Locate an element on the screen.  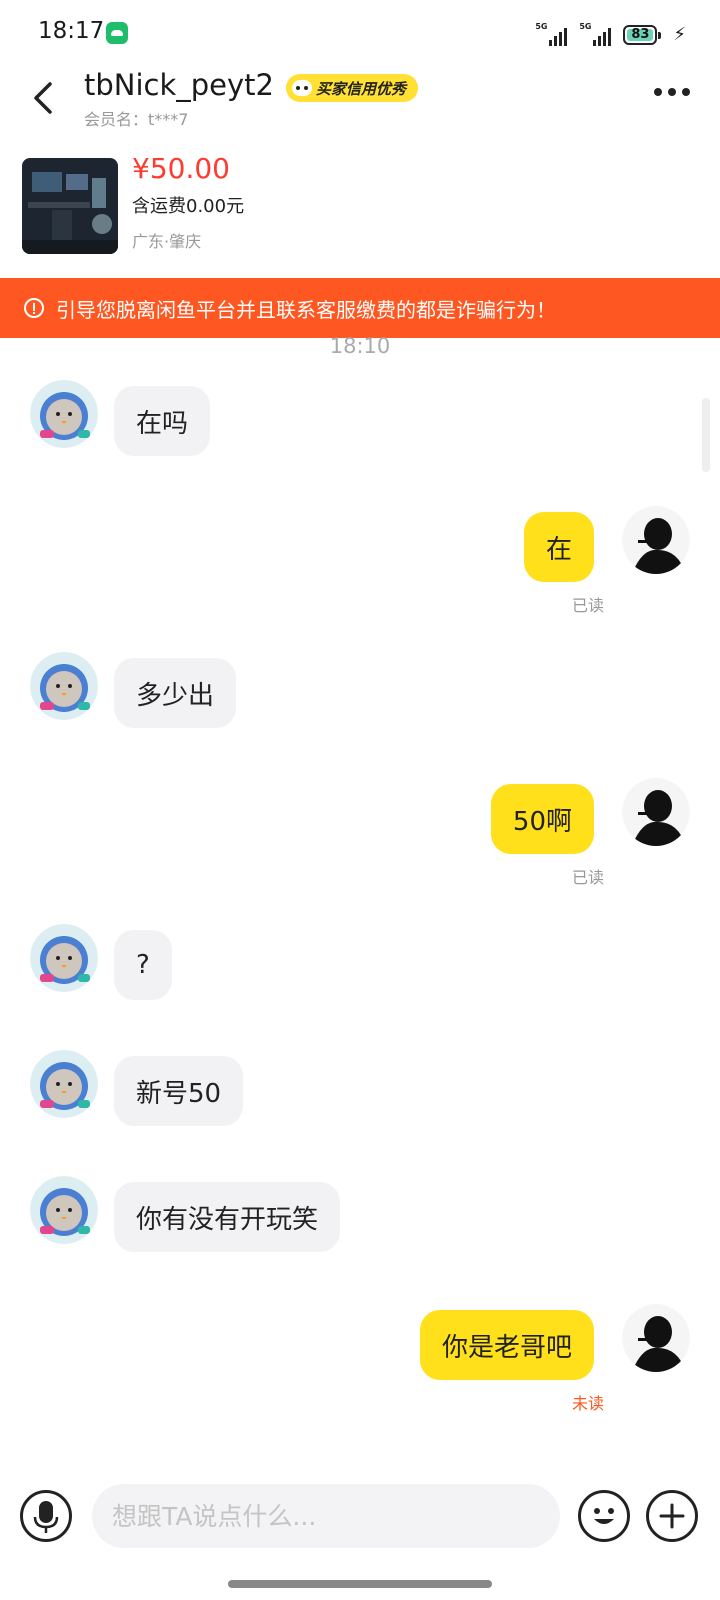
back-button is located at coordinates (46, 98).